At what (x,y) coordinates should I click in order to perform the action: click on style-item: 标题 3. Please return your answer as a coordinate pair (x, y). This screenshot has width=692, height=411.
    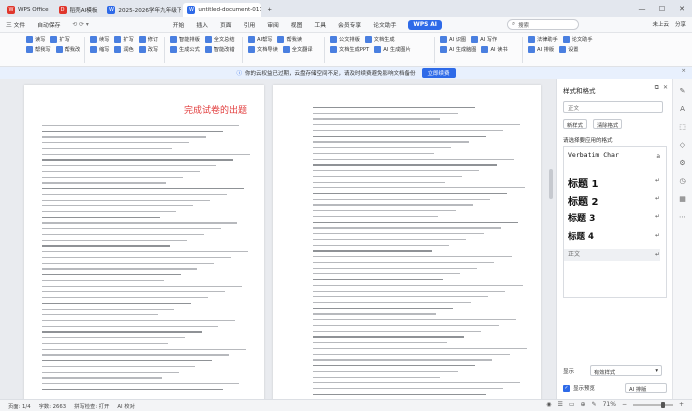
    Looking at the image, I should click on (581, 217).